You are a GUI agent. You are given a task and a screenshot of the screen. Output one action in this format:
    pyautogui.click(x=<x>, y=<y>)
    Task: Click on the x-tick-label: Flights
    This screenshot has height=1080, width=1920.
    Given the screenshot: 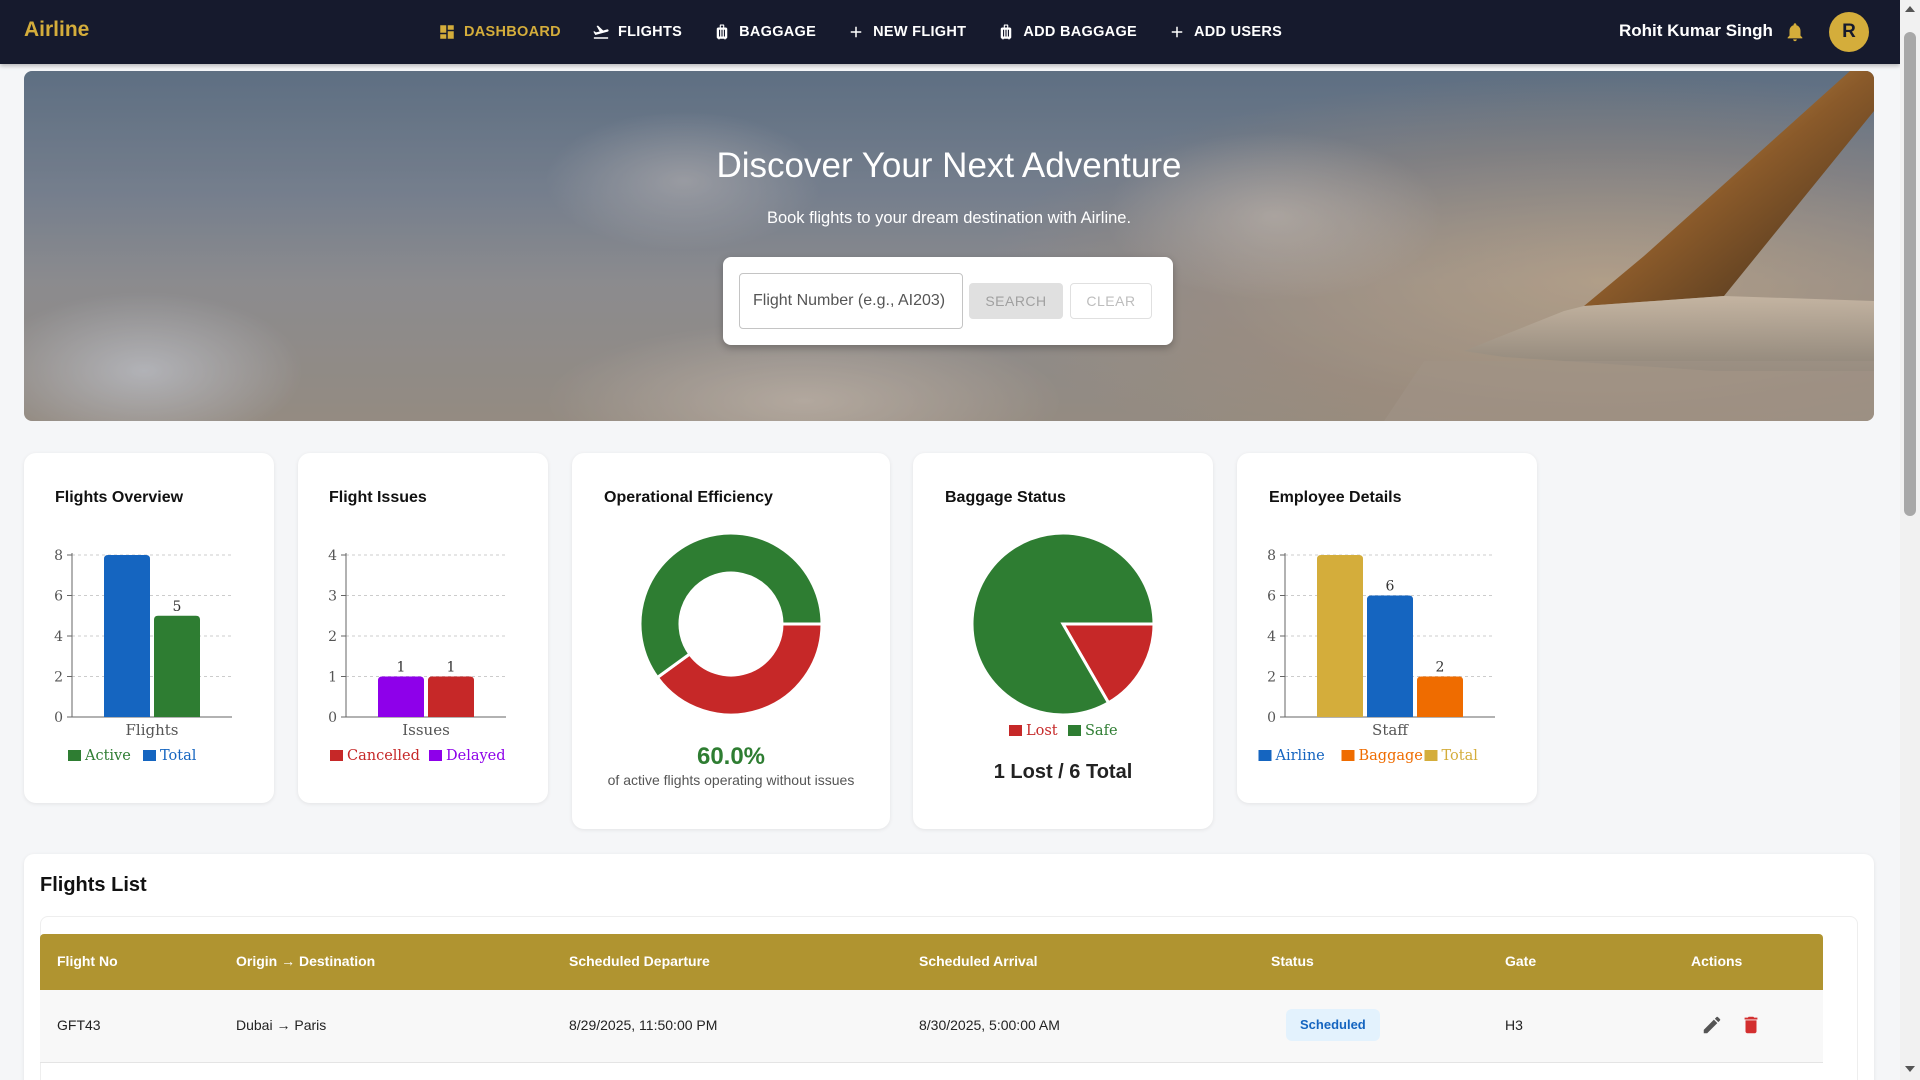 What is the action you would take?
    pyautogui.click(x=152, y=730)
    